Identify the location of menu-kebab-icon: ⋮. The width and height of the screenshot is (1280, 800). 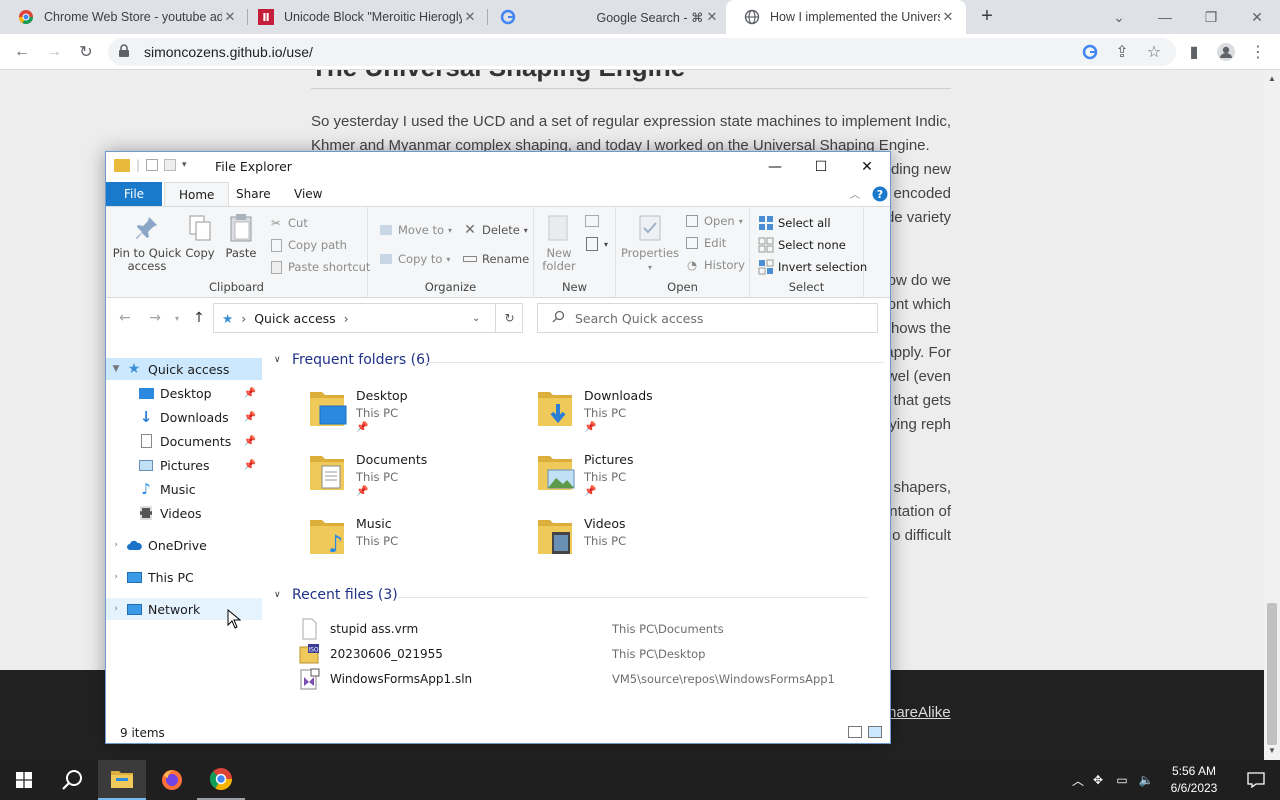
(1258, 52).